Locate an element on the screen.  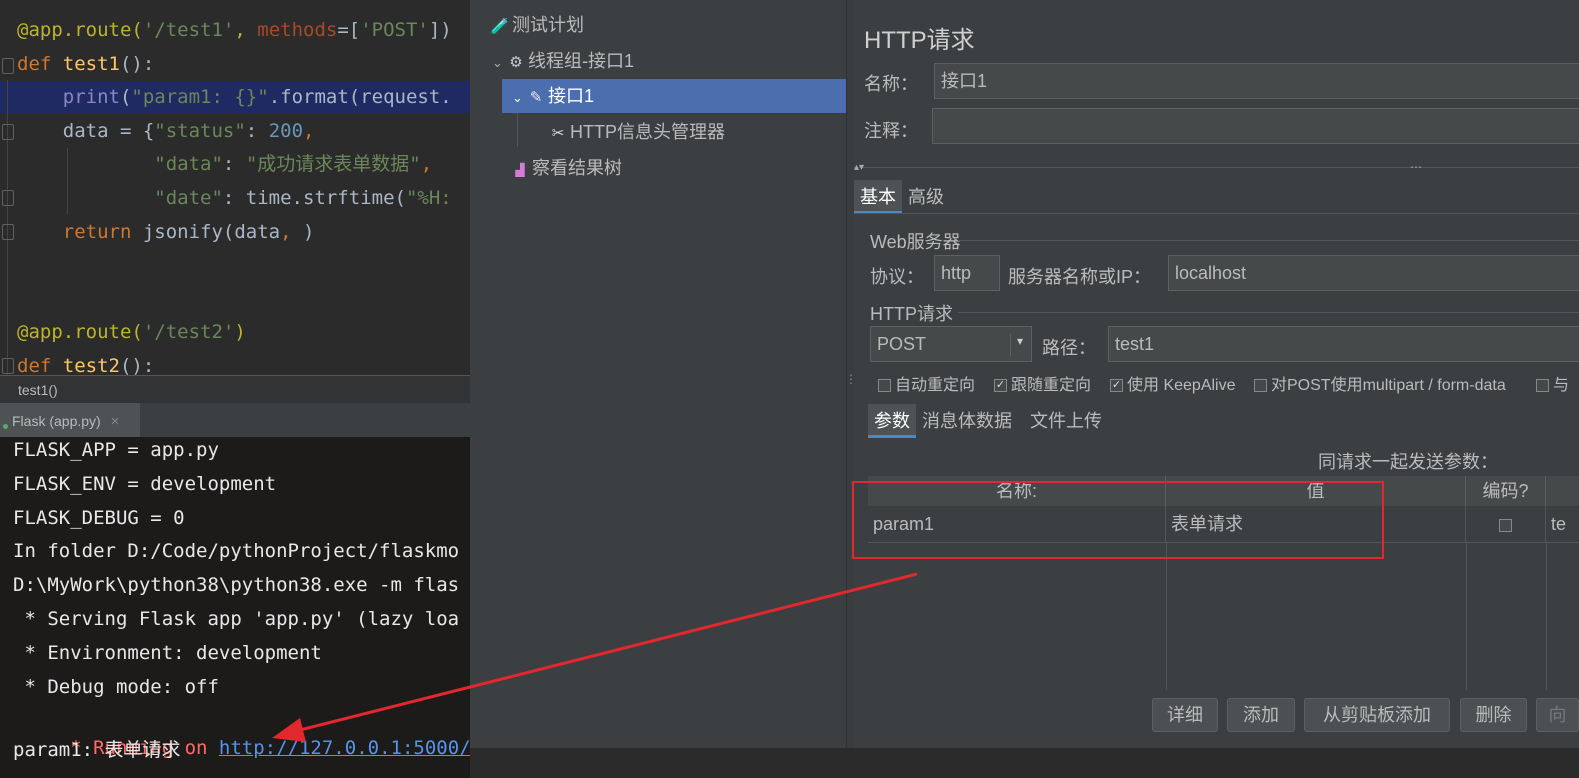
annotation-arrow-icon is located at coordinates (595, 657).